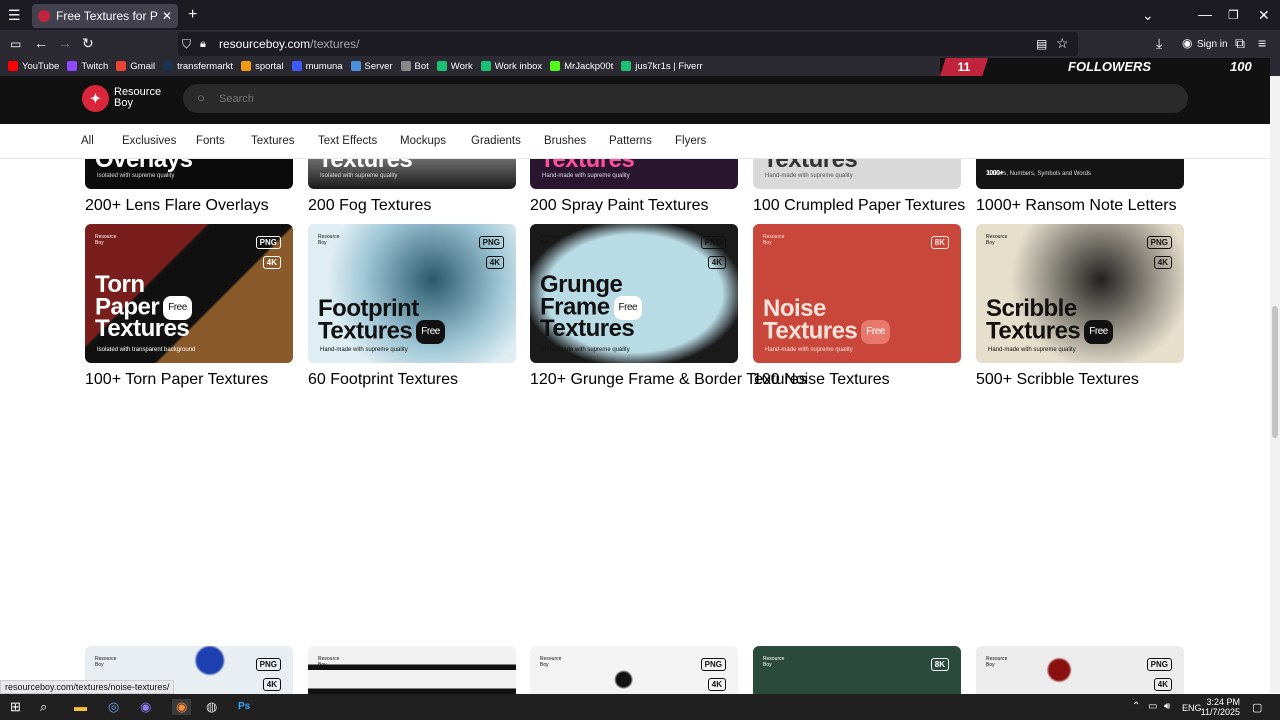 This screenshot has height=720, width=1280. I want to click on viber-icon: ◉, so click(145, 707).